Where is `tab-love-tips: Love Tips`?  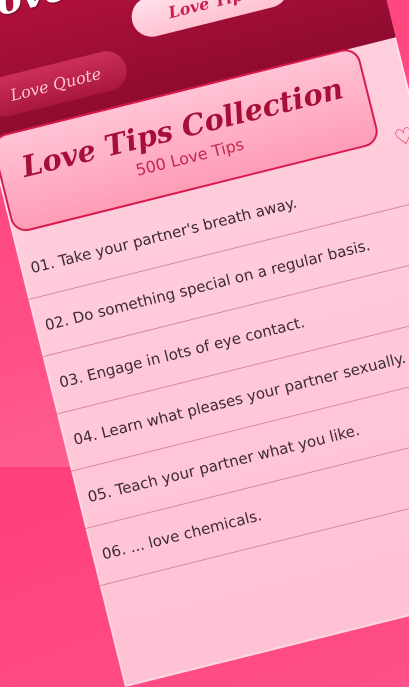
tab-love-tips: Love Tips is located at coordinates (210, 20).